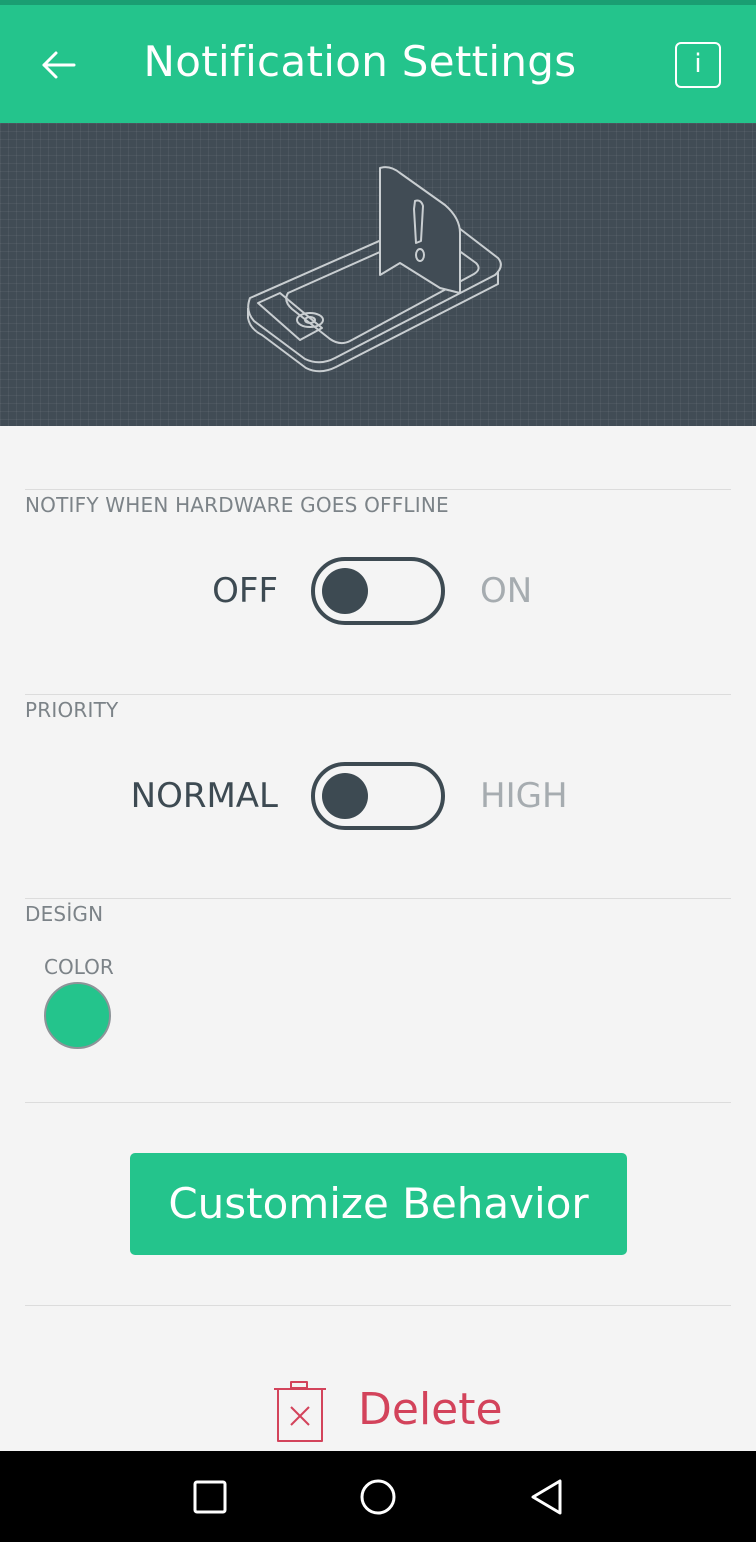  What do you see at coordinates (72, 710) in the screenshot?
I see `priority-section-label: PRIORITY` at bounding box center [72, 710].